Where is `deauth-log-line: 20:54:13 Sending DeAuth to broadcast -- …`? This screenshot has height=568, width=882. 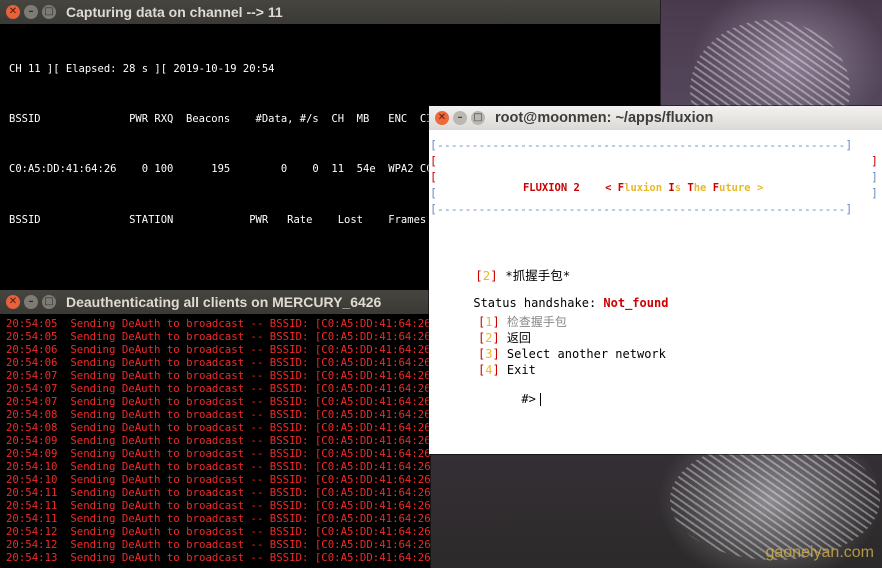 deauth-log-line: 20:54:13 Sending DeAuth to broadcast -- … is located at coordinates (218, 557).